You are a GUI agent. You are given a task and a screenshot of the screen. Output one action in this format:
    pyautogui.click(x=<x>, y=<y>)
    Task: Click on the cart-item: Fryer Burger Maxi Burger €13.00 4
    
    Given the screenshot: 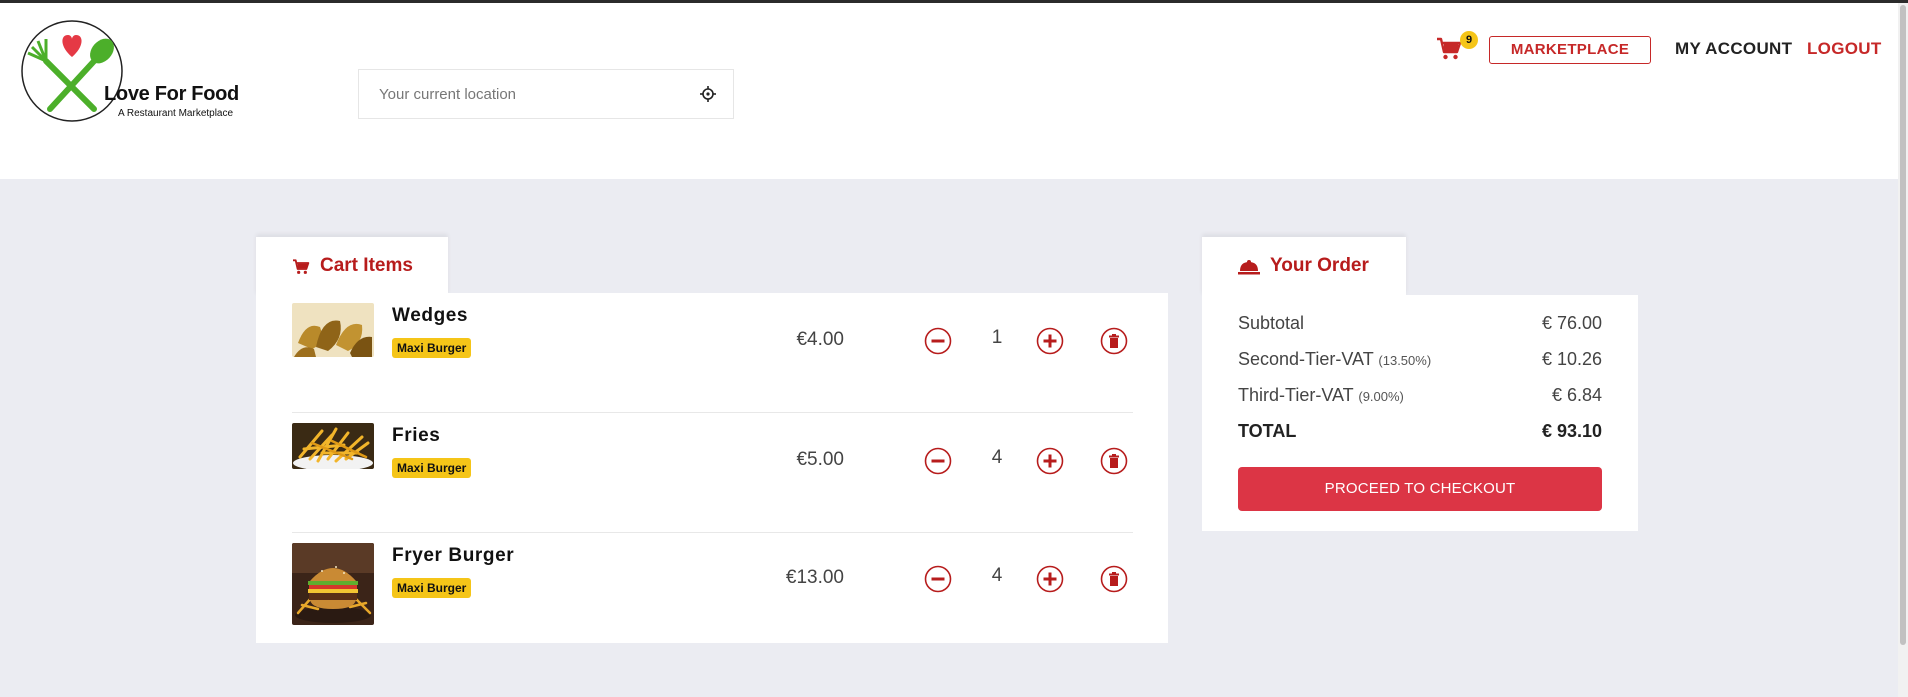 What is the action you would take?
    pyautogui.click(x=712, y=593)
    